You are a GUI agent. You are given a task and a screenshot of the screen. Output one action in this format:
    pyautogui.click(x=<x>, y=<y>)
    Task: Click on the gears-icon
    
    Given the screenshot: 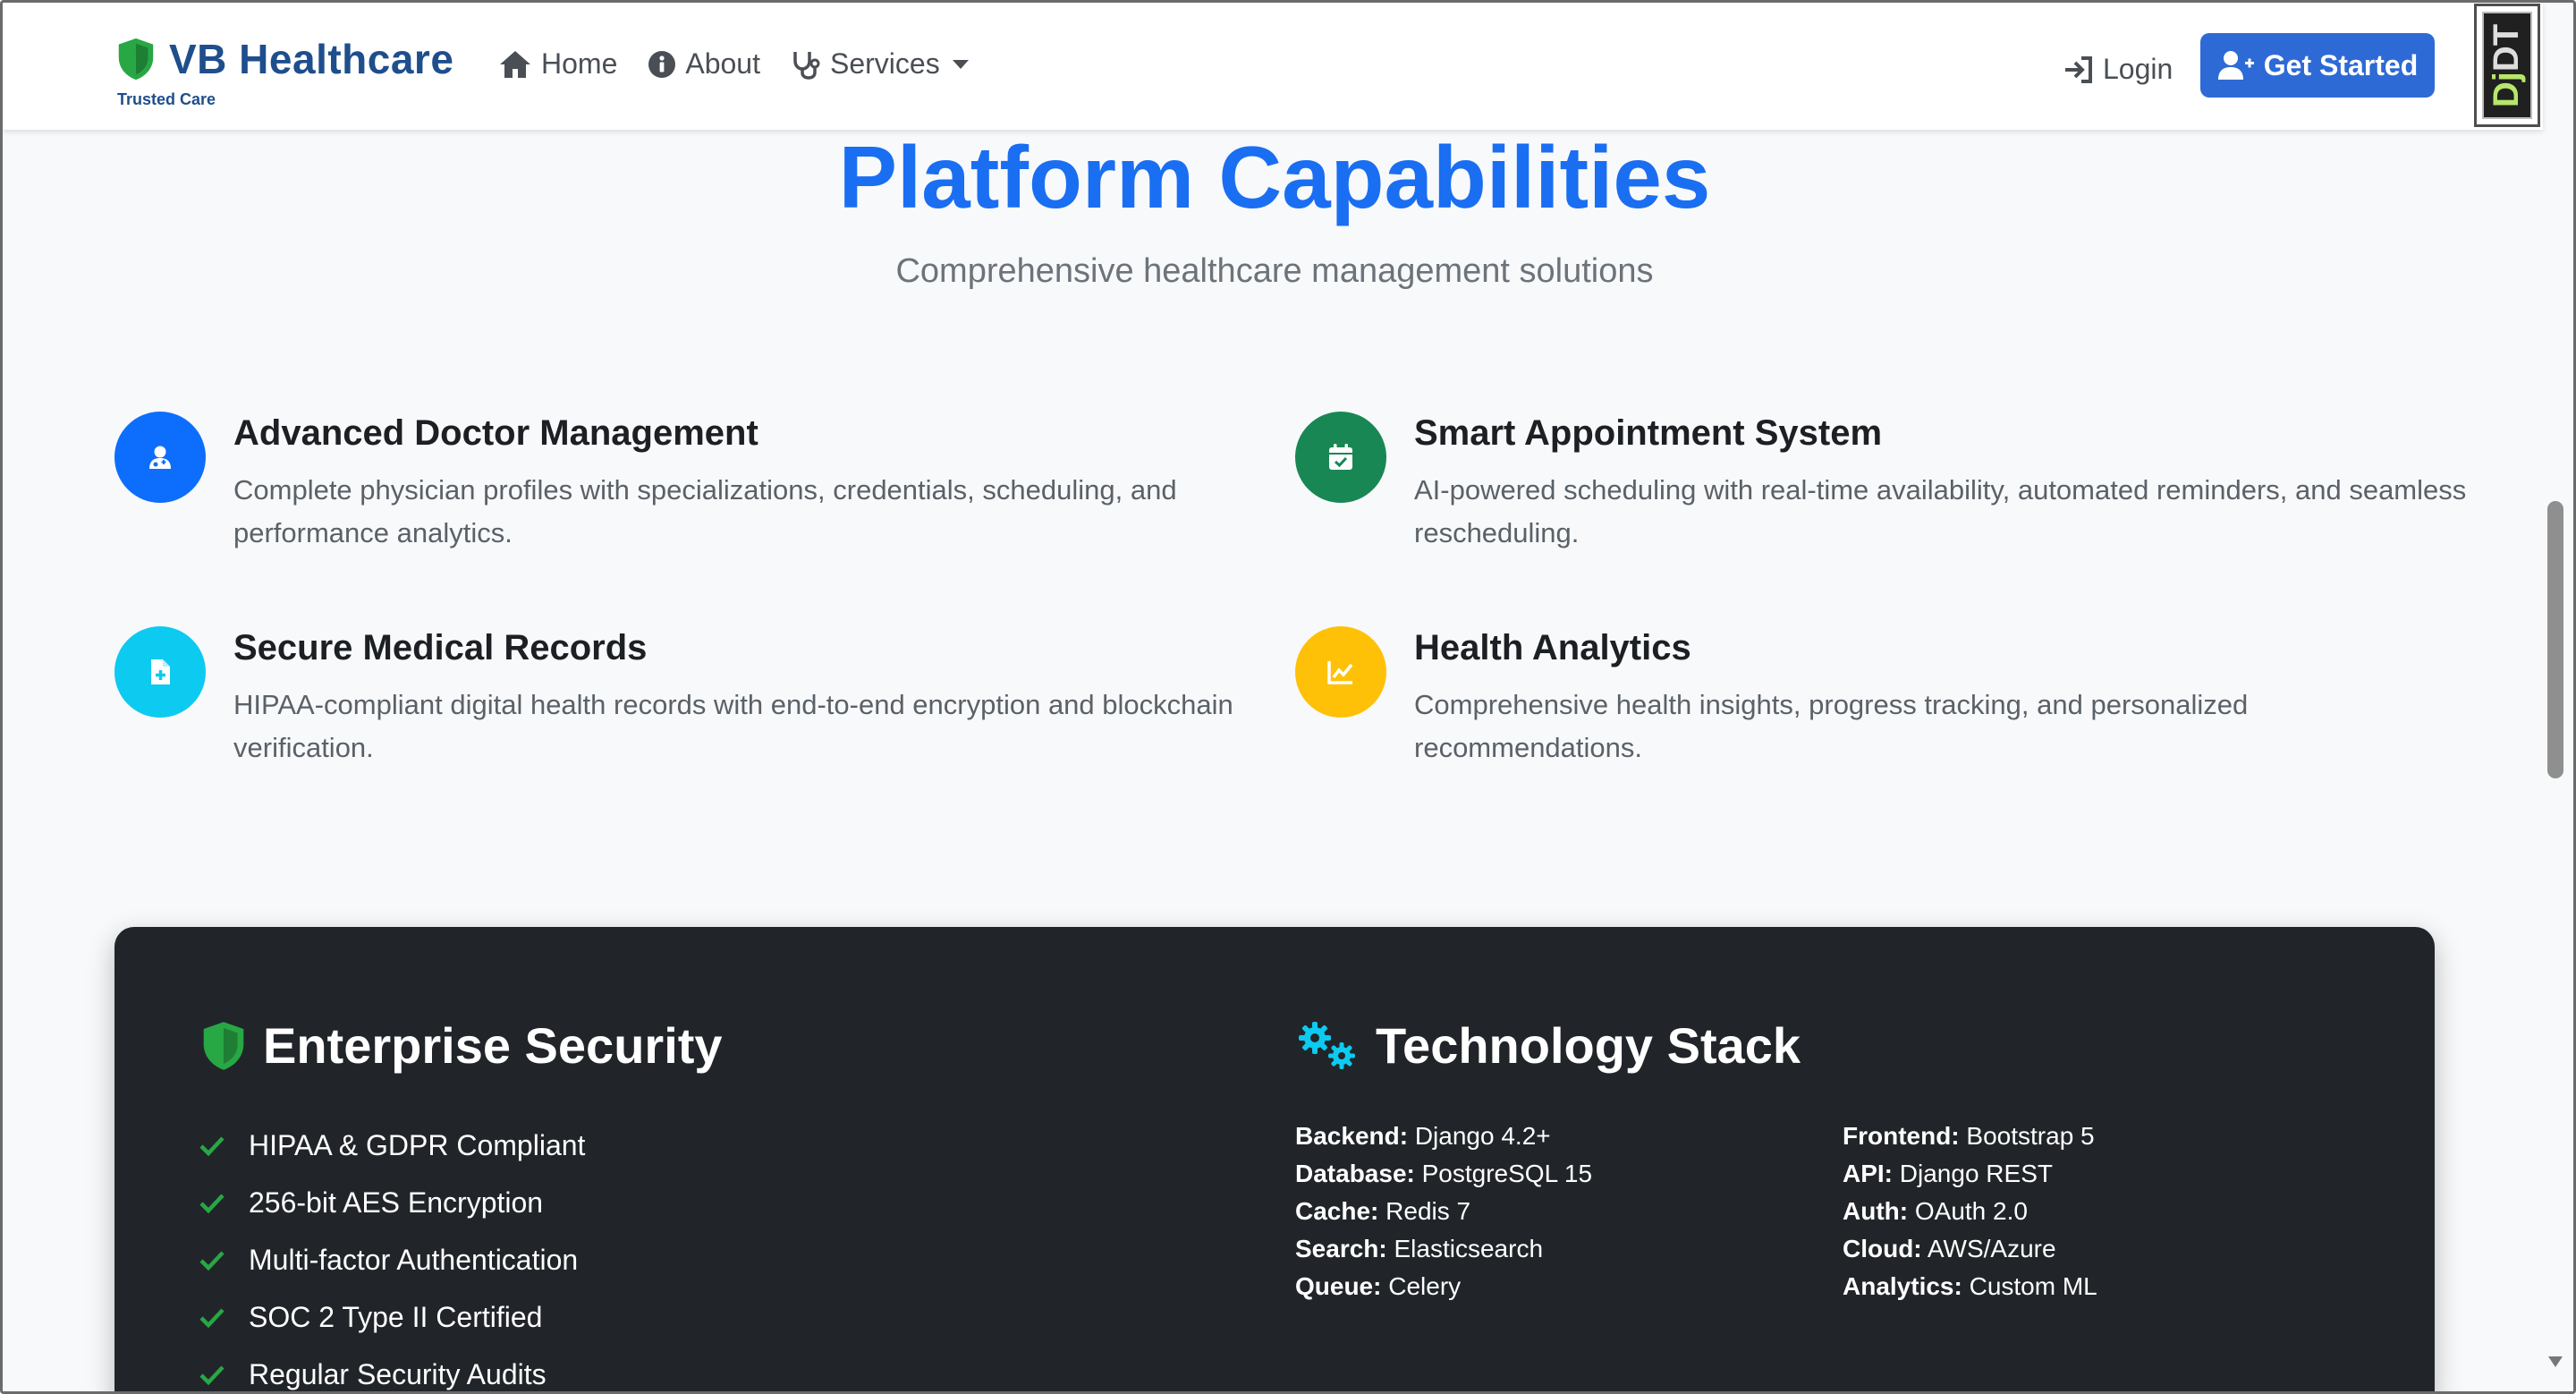 What is the action you would take?
    pyautogui.click(x=1327, y=1045)
    